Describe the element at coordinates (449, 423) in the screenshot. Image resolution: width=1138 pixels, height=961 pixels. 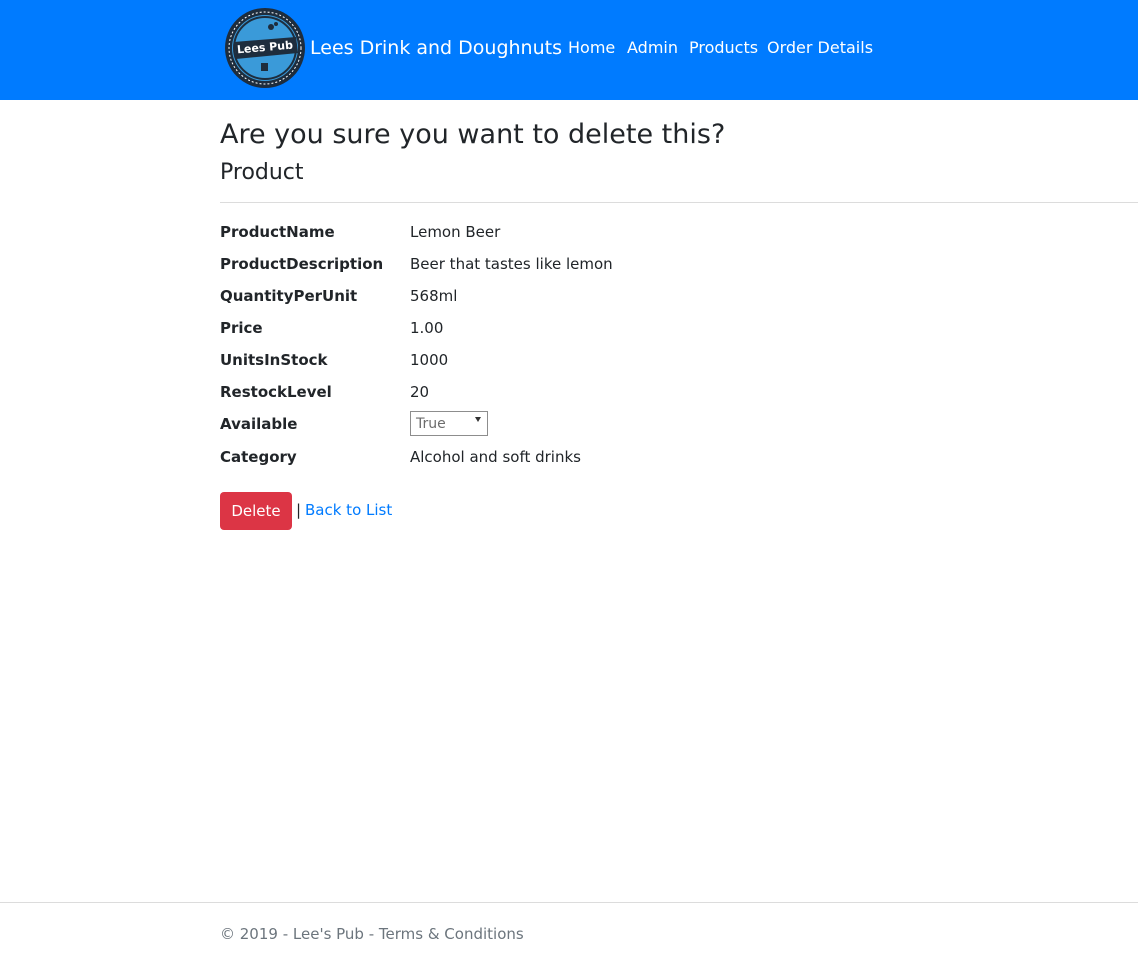
I see `available-select: True` at that location.